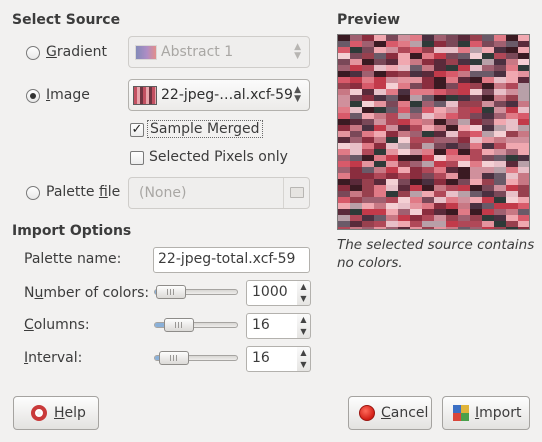 This screenshot has height=442, width=542. Describe the element at coordinates (57, 325) in the screenshot. I see `columns-label: Columns:` at that location.